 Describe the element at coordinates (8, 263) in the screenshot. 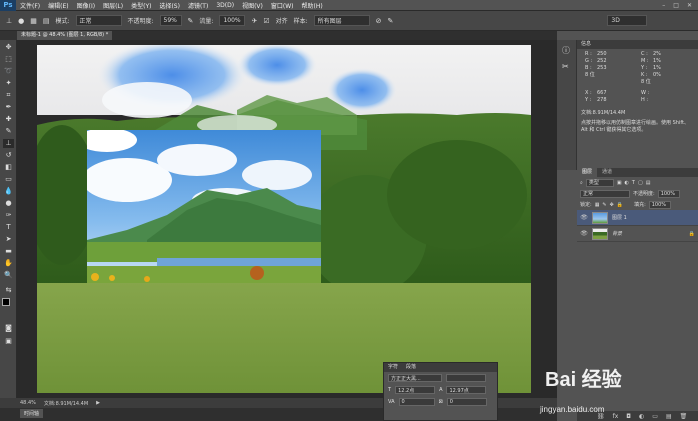

I see `hand-tool-icon: ✋` at that location.